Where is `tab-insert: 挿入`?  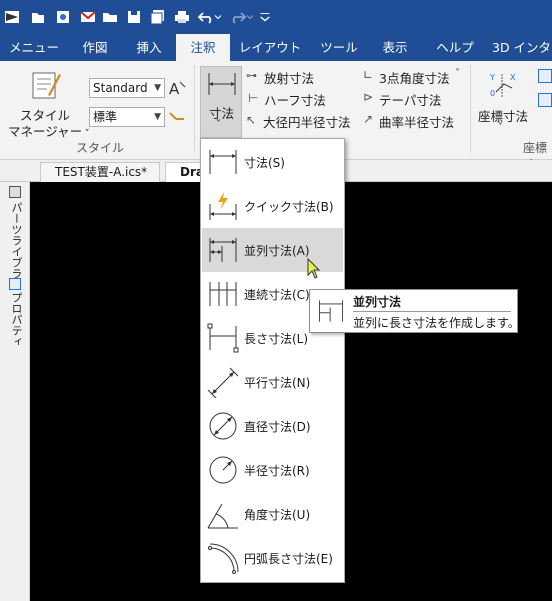 tab-insert: 挿入 is located at coordinates (149, 47).